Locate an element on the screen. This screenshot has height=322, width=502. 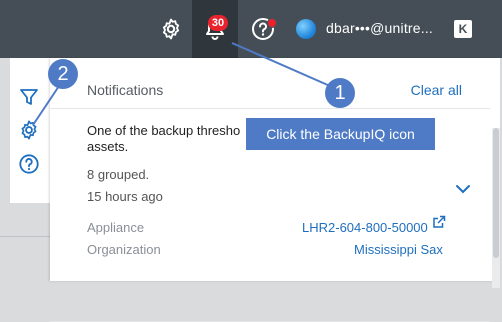
step-callout-2: 2 is located at coordinates (63, 74).